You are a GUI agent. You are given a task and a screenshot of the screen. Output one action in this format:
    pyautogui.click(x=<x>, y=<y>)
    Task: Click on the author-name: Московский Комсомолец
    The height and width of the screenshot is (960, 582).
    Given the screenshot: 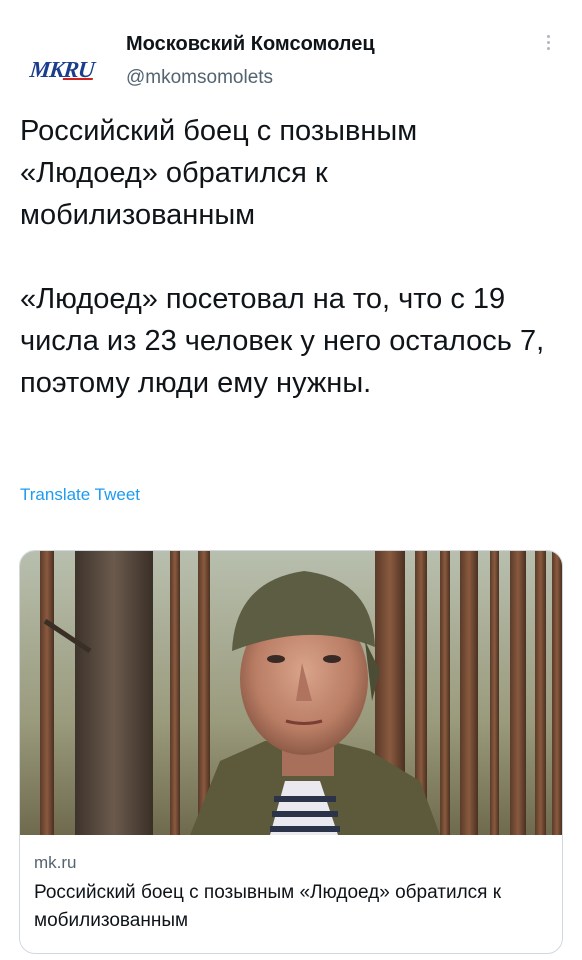 What is the action you would take?
    pyautogui.click(x=250, y=44)
    